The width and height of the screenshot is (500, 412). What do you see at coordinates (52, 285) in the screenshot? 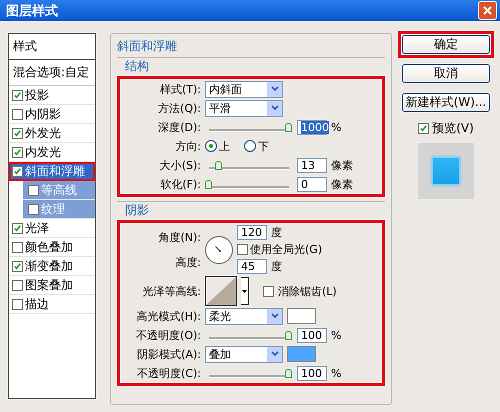
I see `sidebar-item: 图案叠加` at bounding box center [52, 285].